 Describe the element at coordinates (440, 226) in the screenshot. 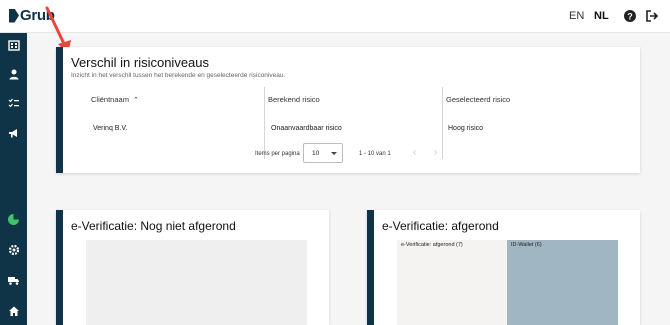

I see `card-title: e-Verificatie: afgerond` at that location.